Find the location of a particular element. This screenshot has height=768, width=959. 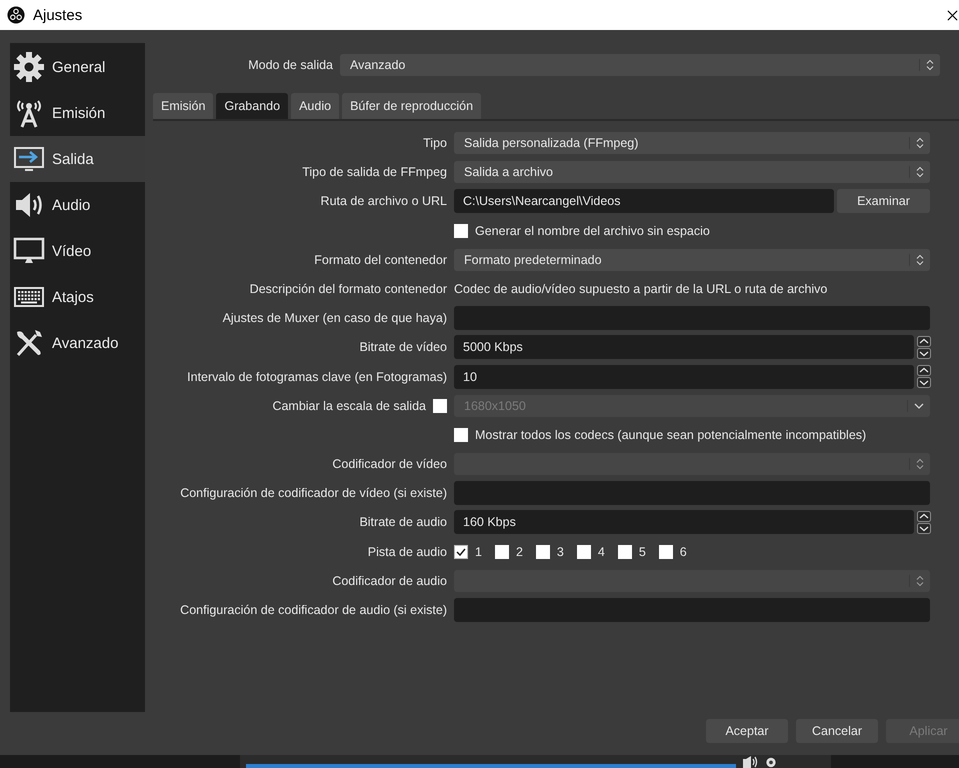

field-label: Tipo is located at coordinates (435, 143).